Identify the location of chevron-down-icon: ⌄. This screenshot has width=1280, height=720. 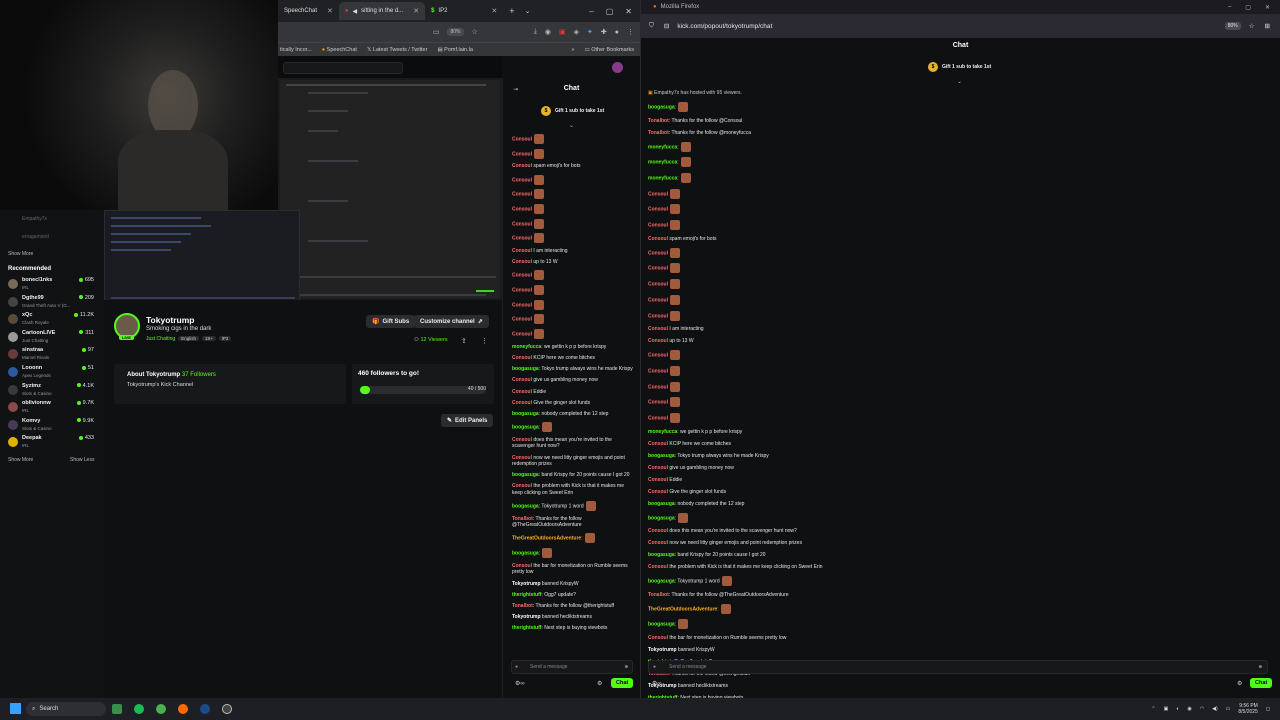
(959, 81).